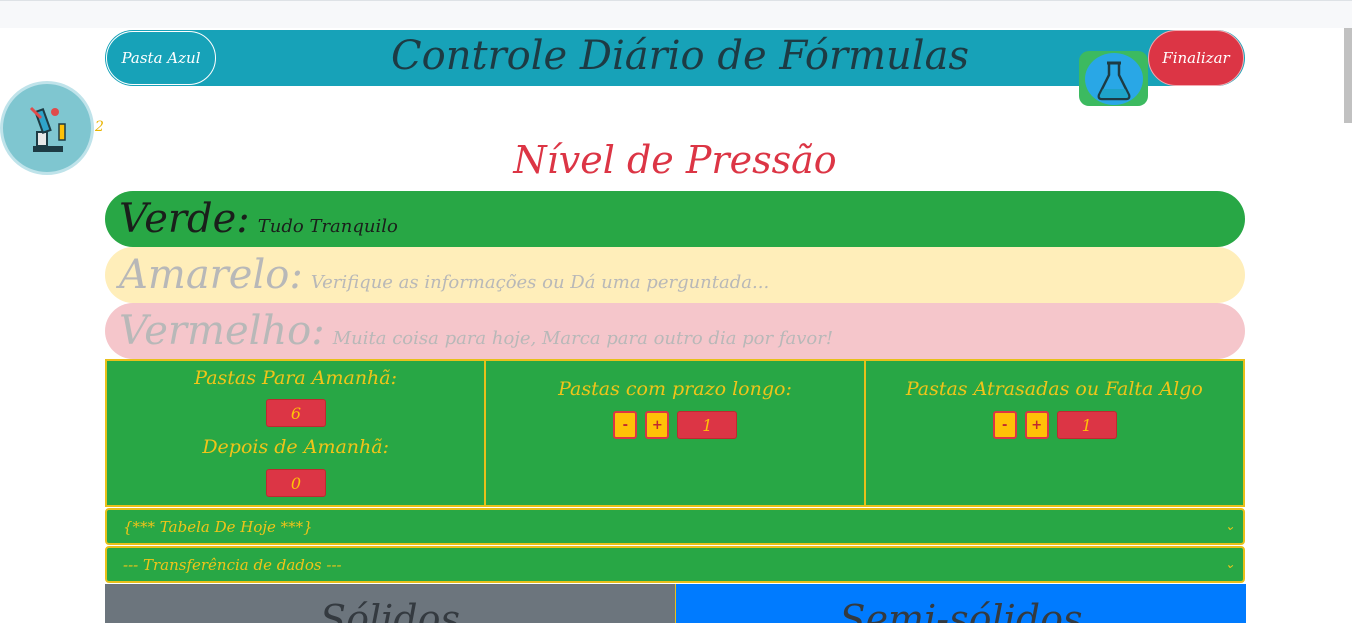 This screenshot has height=623, width=1352. What do you see at coordinates (675, 389) in the screenshot?
I see `prazo-label: Pastas com prazo longo:` at bounding box center [675, 389].